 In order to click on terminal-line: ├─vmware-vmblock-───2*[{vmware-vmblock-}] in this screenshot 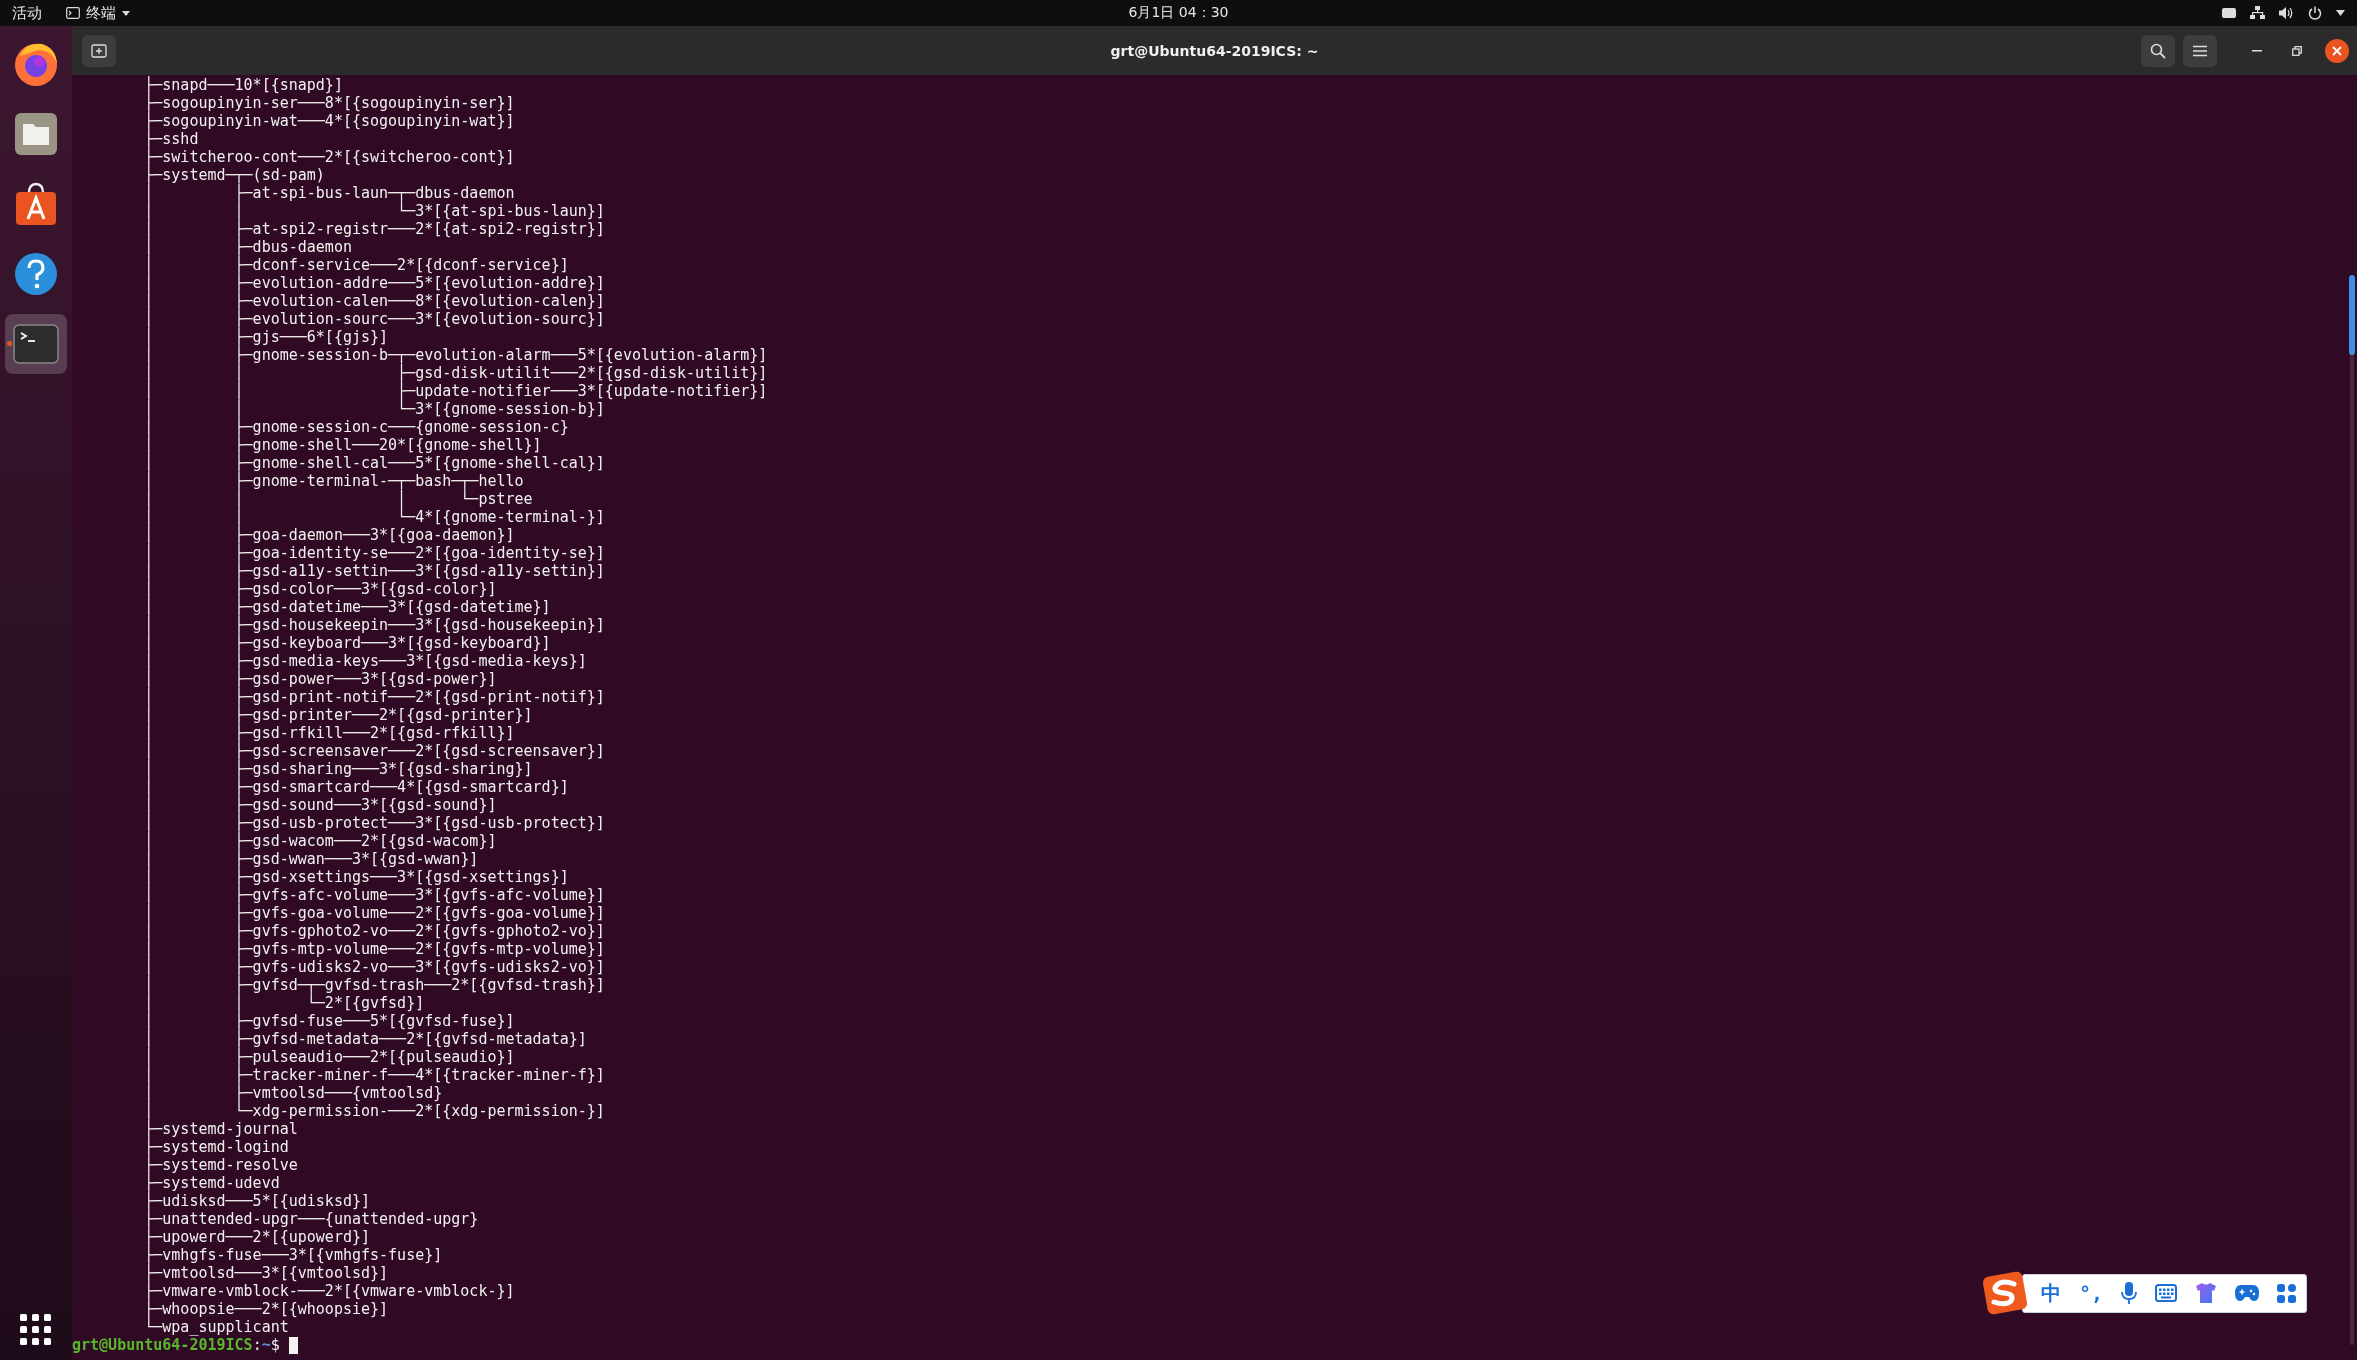, I will do `click(329, 1291)`.